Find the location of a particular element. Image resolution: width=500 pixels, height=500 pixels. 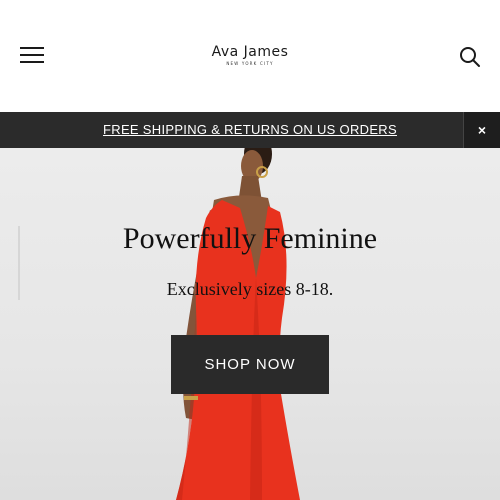

close-icon: × is located at coordinates (481, 130).